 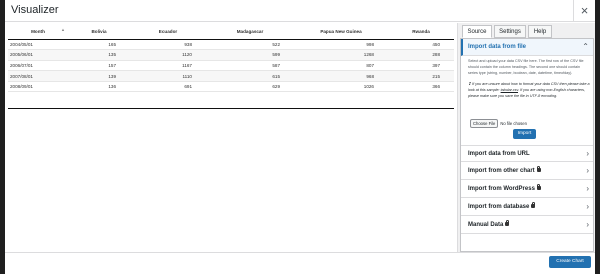 What do you see at coordinates (35, 10) in the screenshot?
I see `modal-title: Visualizer` at bounding box center [35, 10].